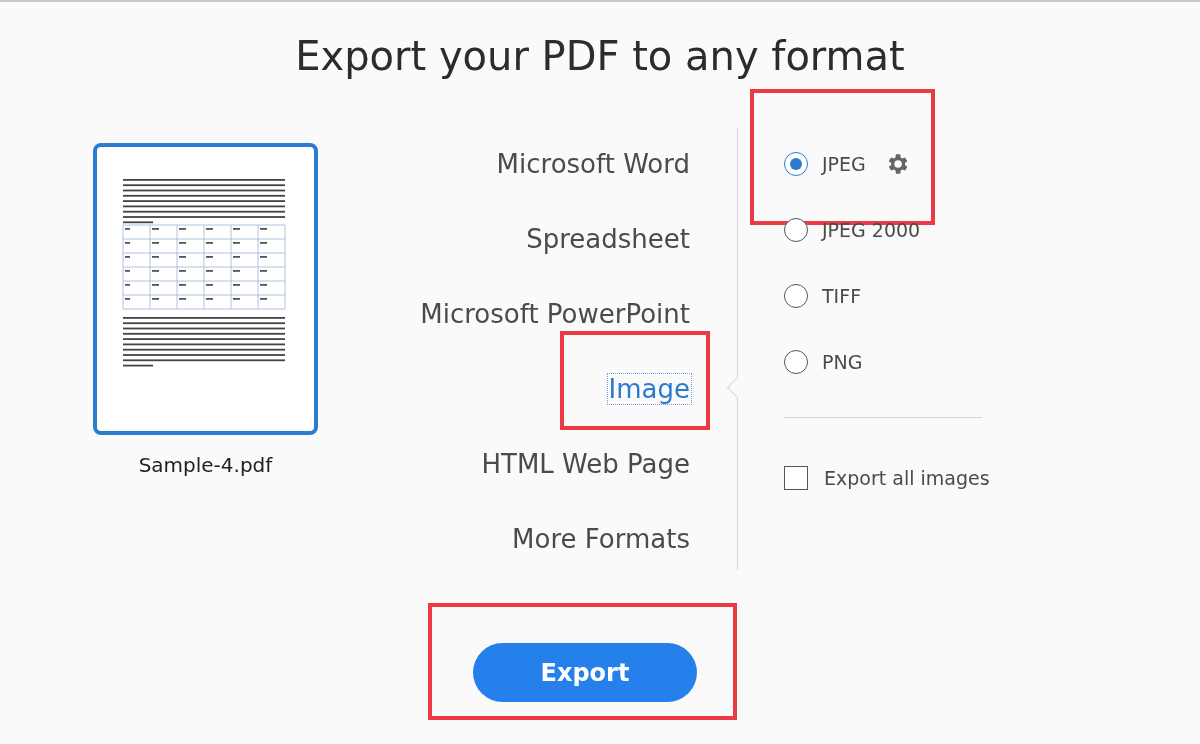 The height and width of the screenshot is (744, 1200). I want to click on file-name: Sample-4.pdf, so click(205, 465).